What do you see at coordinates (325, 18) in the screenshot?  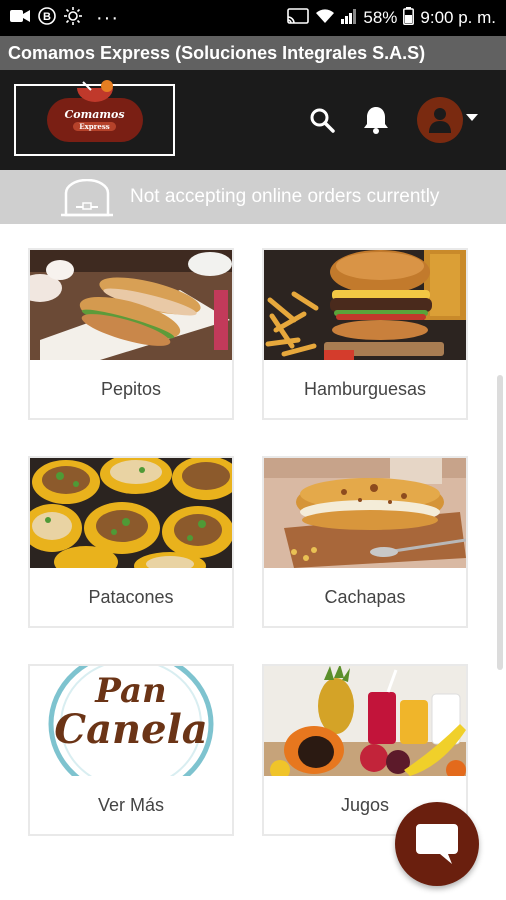 I see `wifi-icon` at bounding box center [325, 18].